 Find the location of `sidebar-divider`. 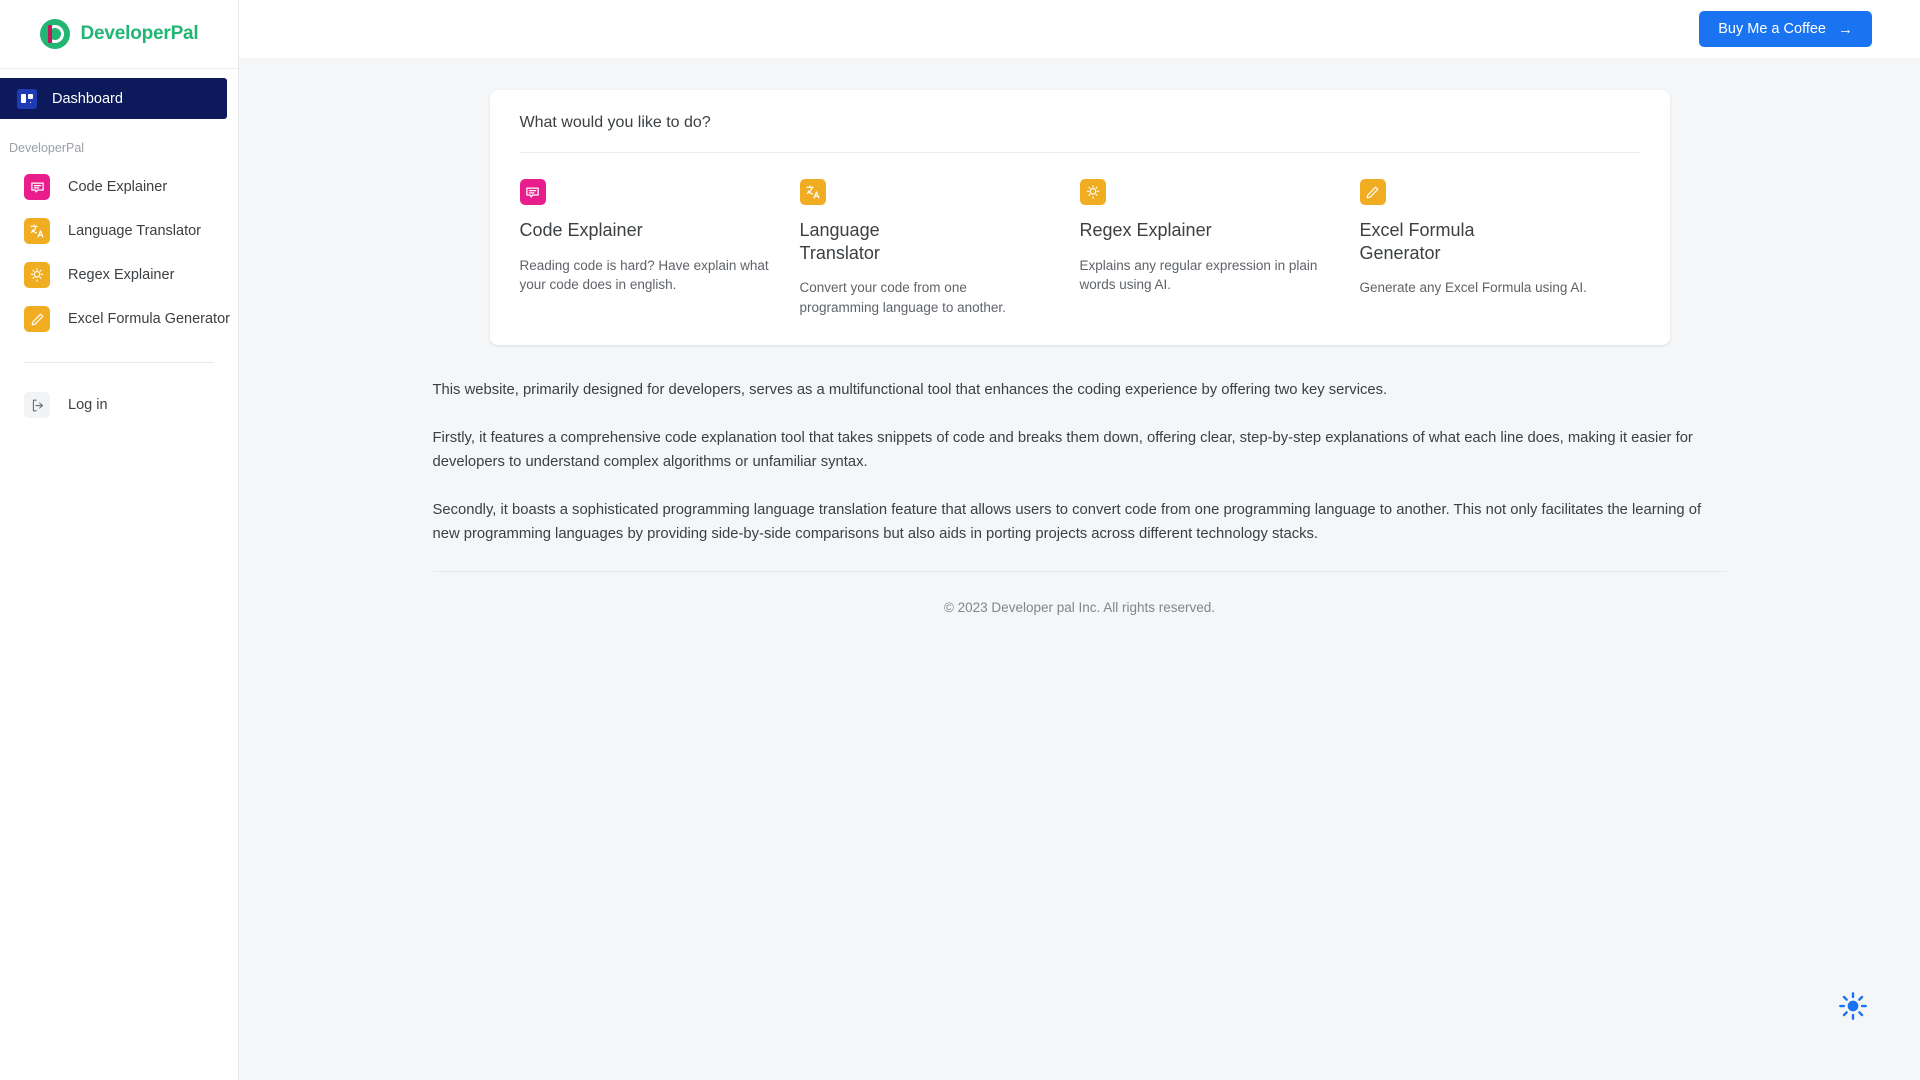

sidebar-divider is located at coordinates (119, 362).